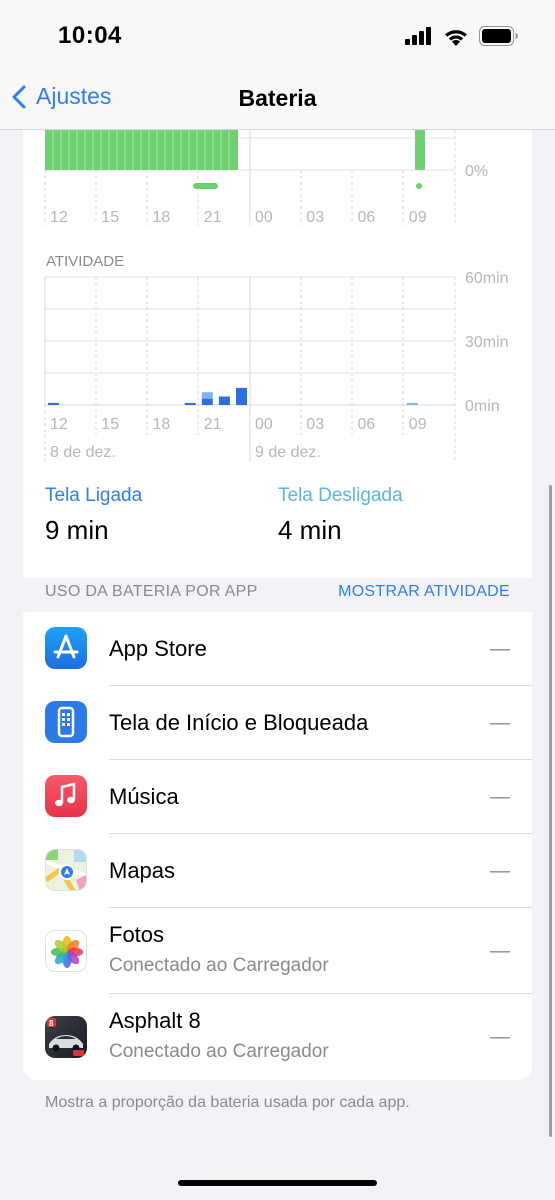 The height and width of the screenshot is (1200, 555). Describe the element at coordinates (66, 870) in the screenshot. I see `maps-icon` at that location.